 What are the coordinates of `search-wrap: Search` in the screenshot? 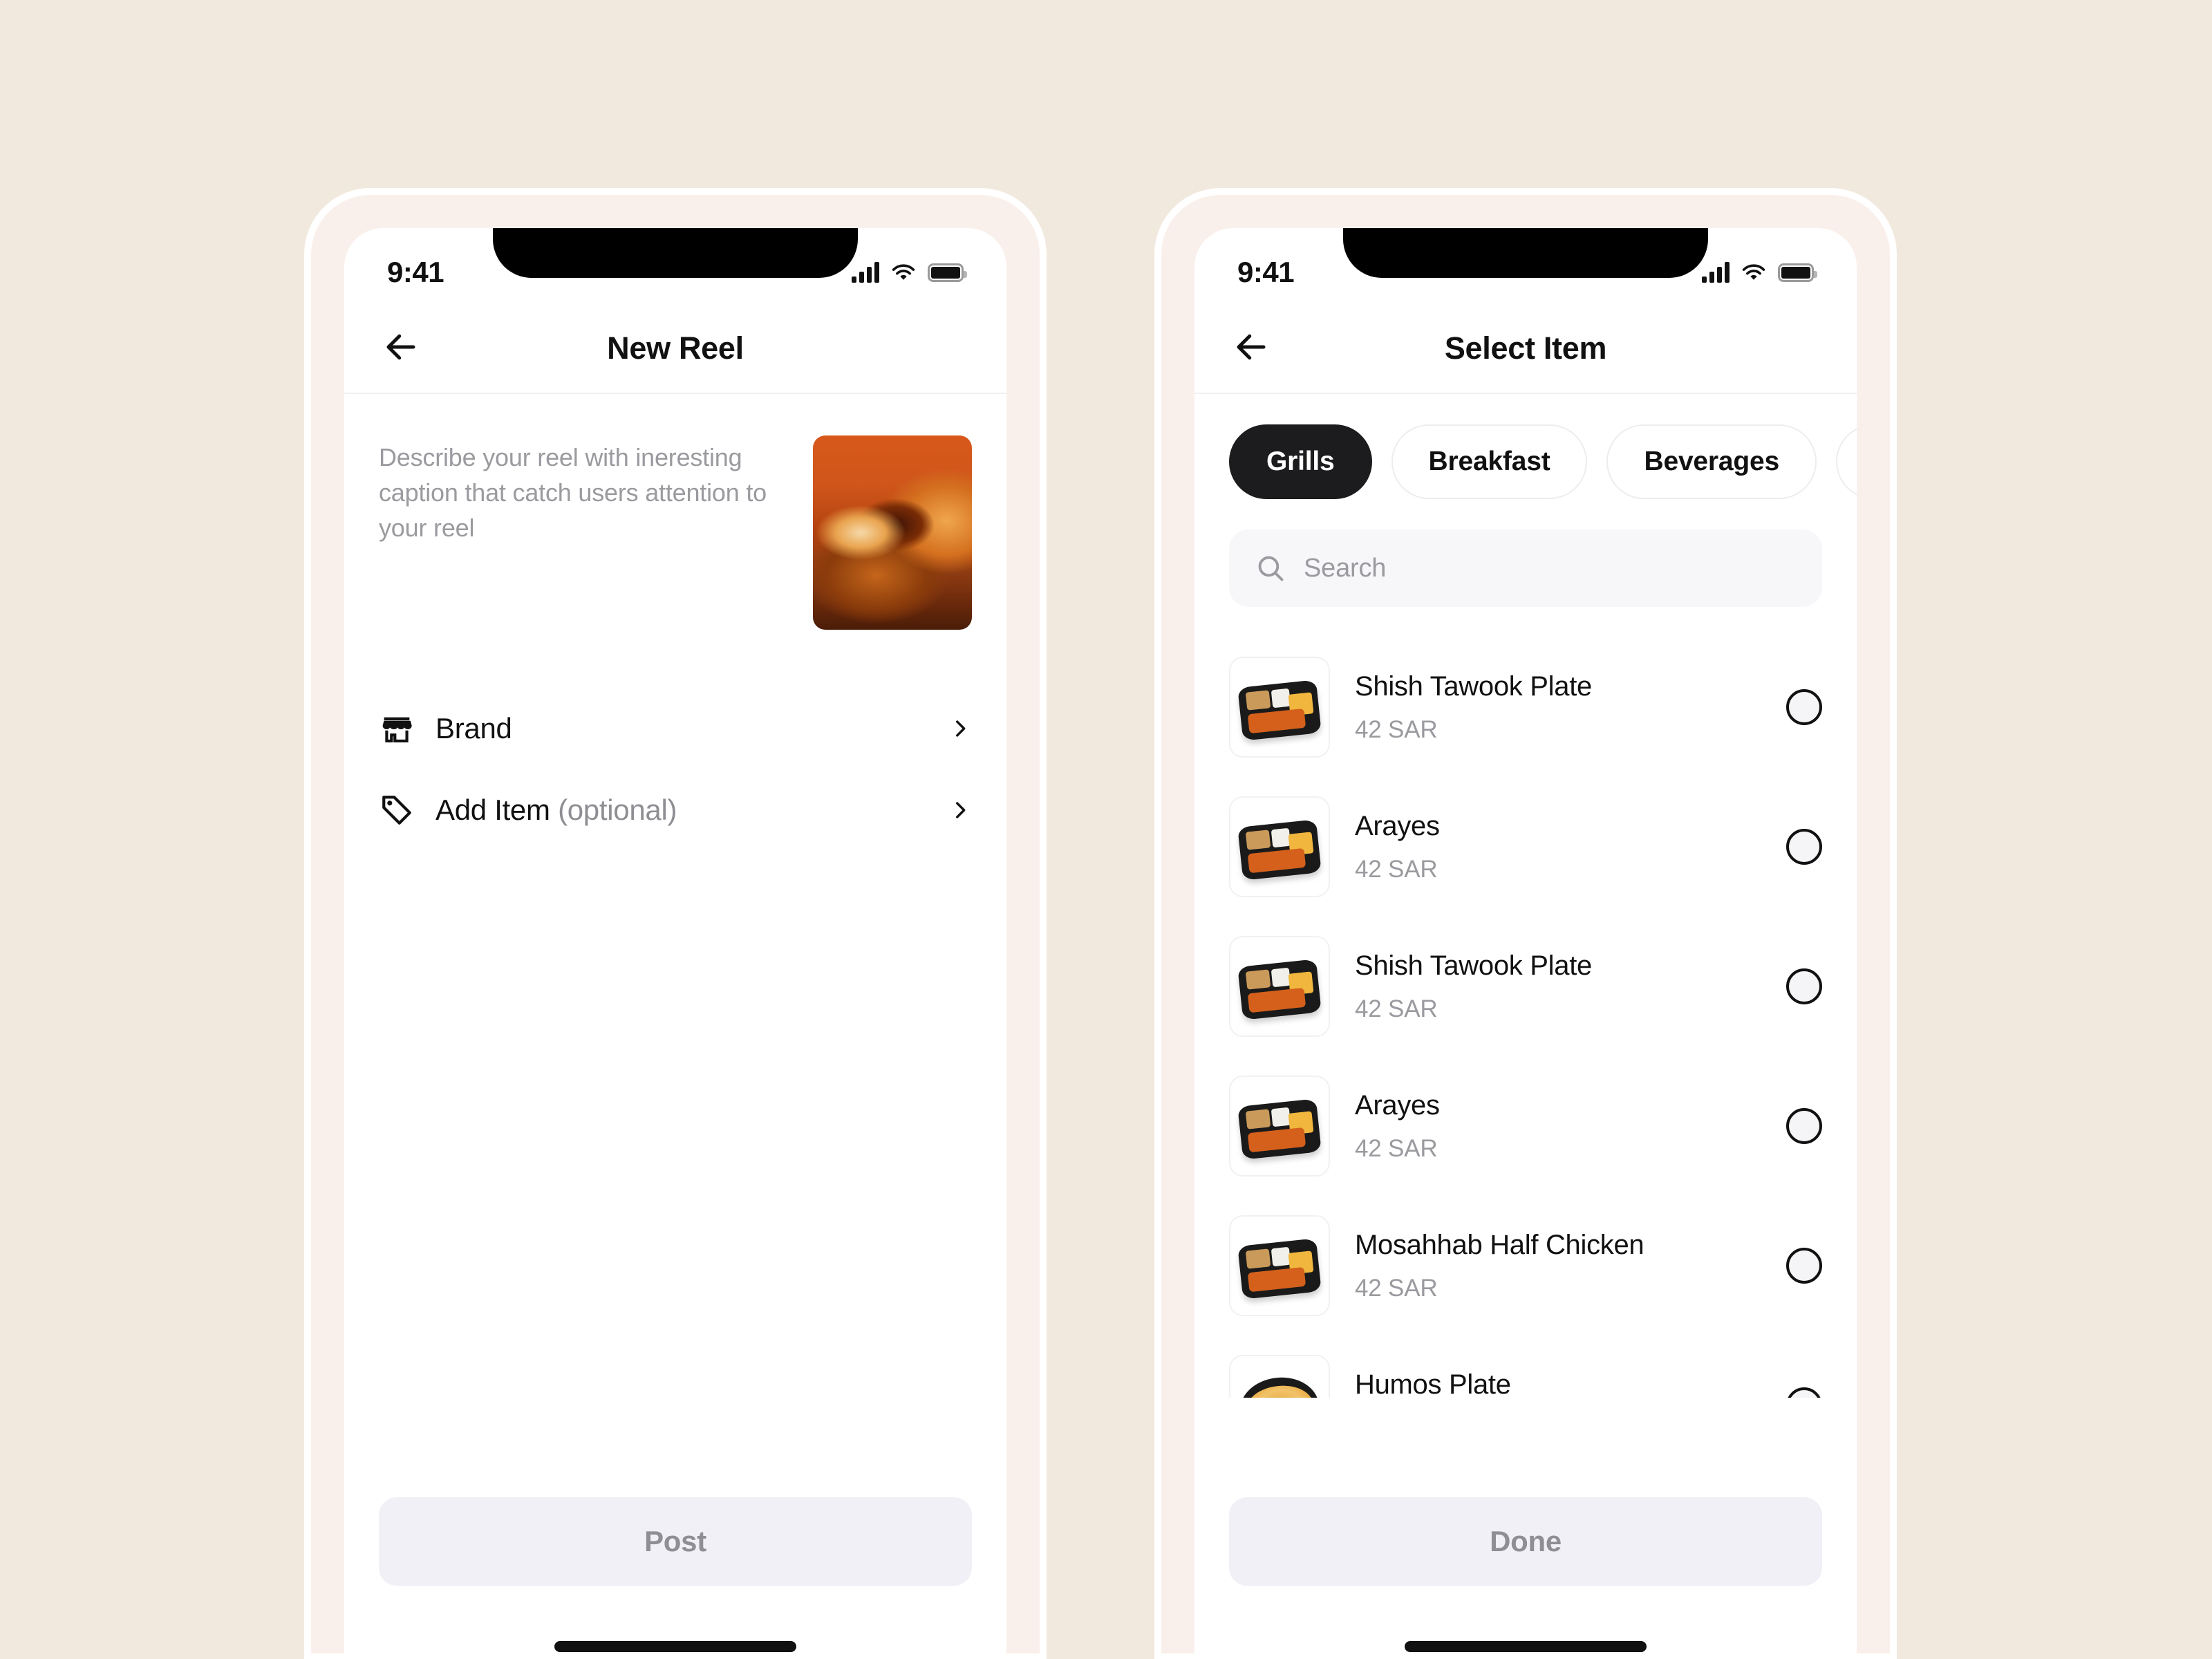 It's located at (1525, 568).